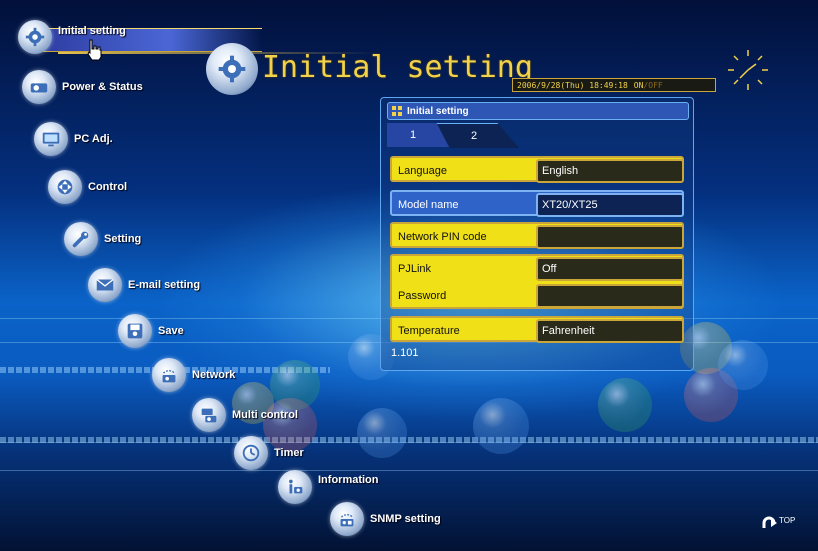 This screenshot has height=551, width=818. Describe the element at coordinates (422, 171) in the screenshot. I see `language-label: Language` at that location.